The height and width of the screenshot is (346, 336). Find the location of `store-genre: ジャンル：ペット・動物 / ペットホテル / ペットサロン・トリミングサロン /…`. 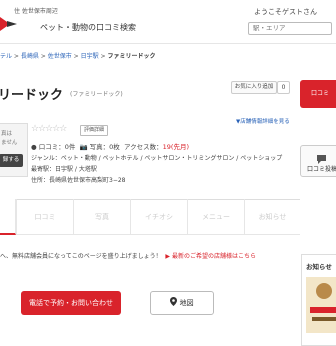

store-genre: ジャンル：ペット・動物 / ペットホテル / ペットサロン・トリミングサロン /… is located at coordinates (157, 158).